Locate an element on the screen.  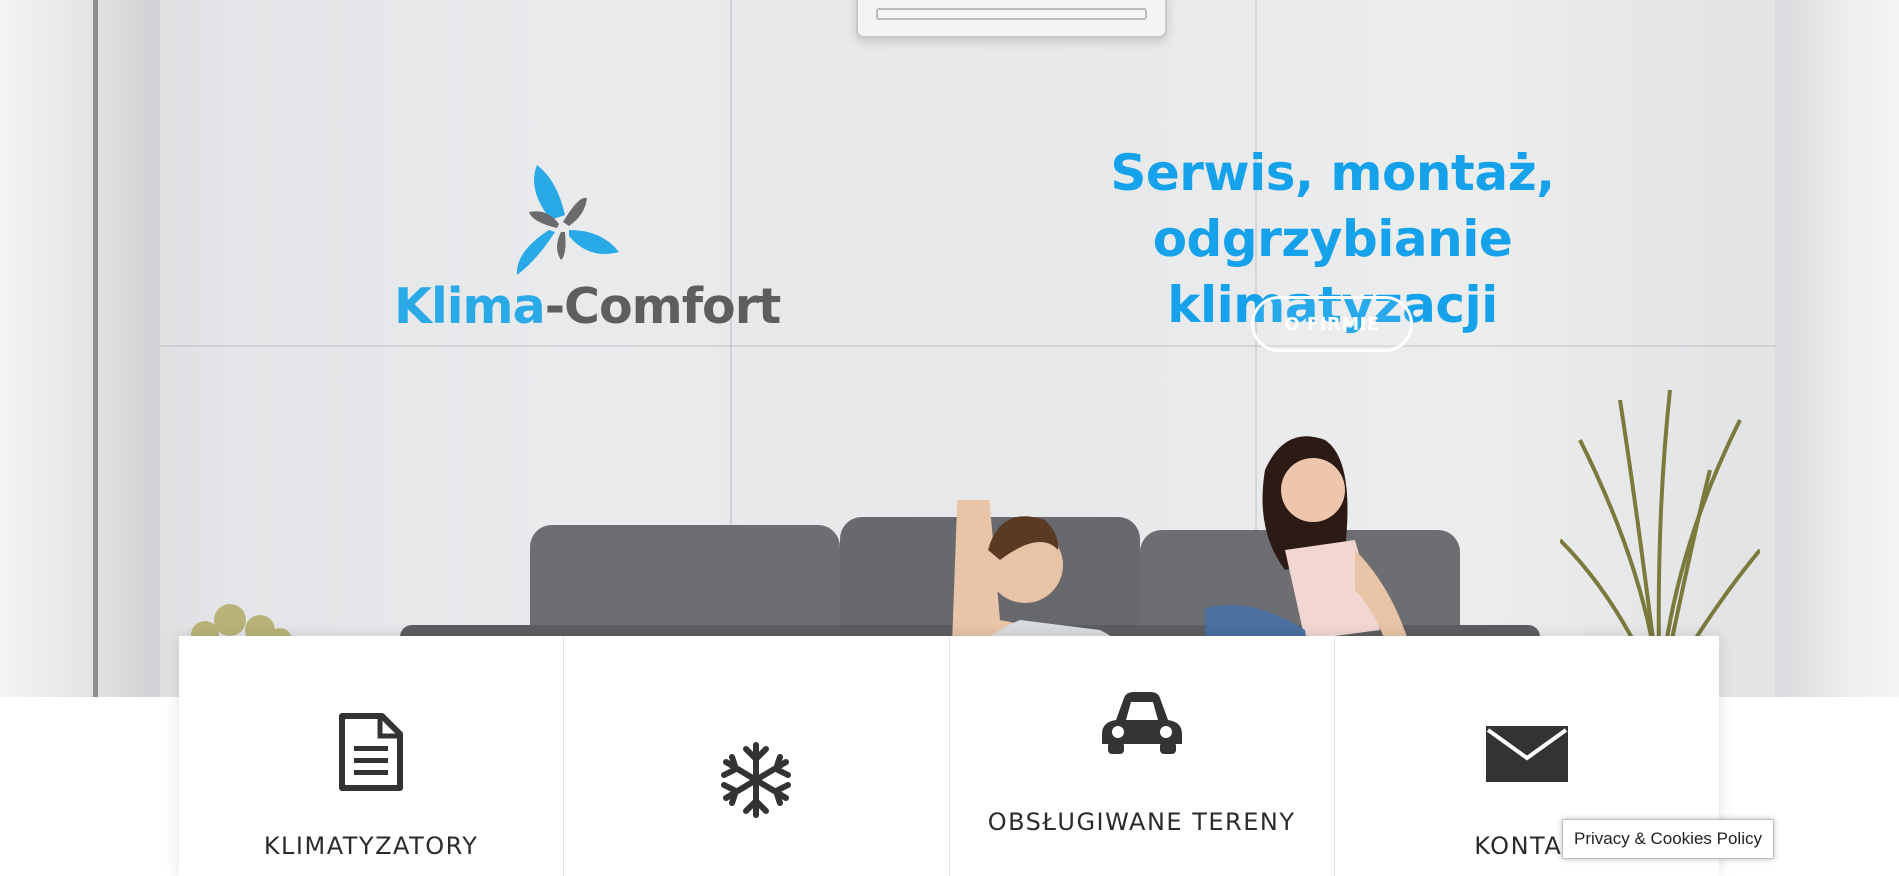
logo-text-comfort: -Comfort is located at coordinates (663, 306).